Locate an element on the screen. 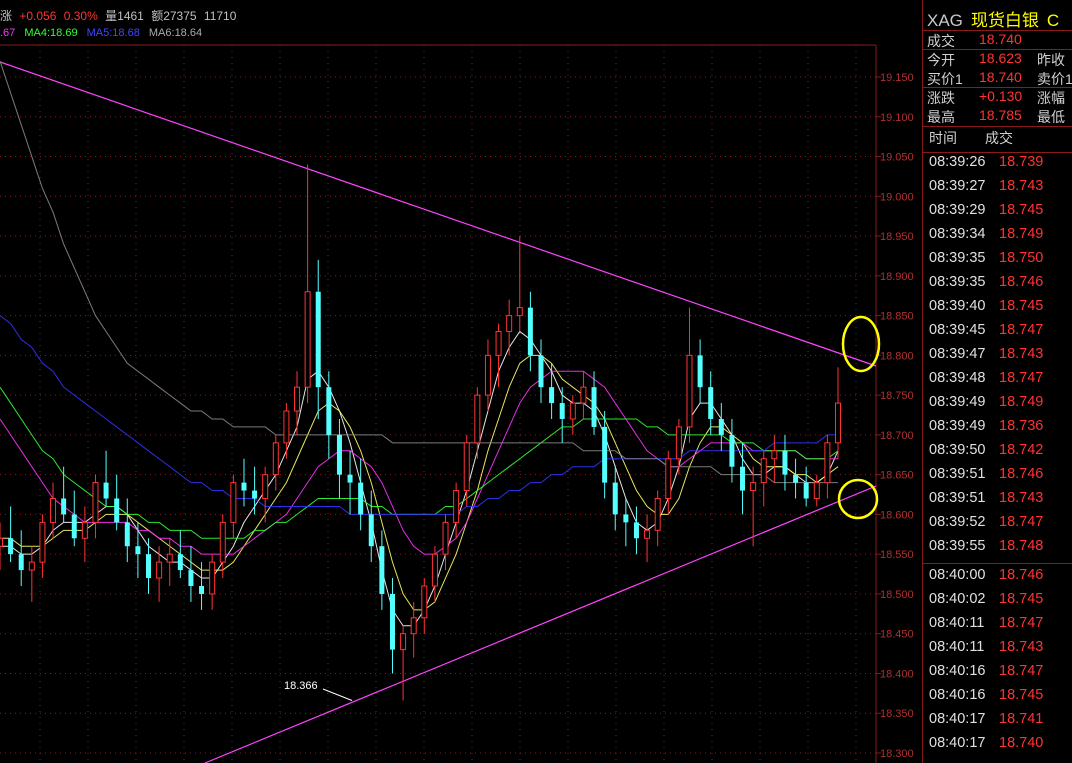 Image resolution: width=1072 pixels, height=763 pixels. quote-value: 18.785 is located at coordinates (1000, 115).